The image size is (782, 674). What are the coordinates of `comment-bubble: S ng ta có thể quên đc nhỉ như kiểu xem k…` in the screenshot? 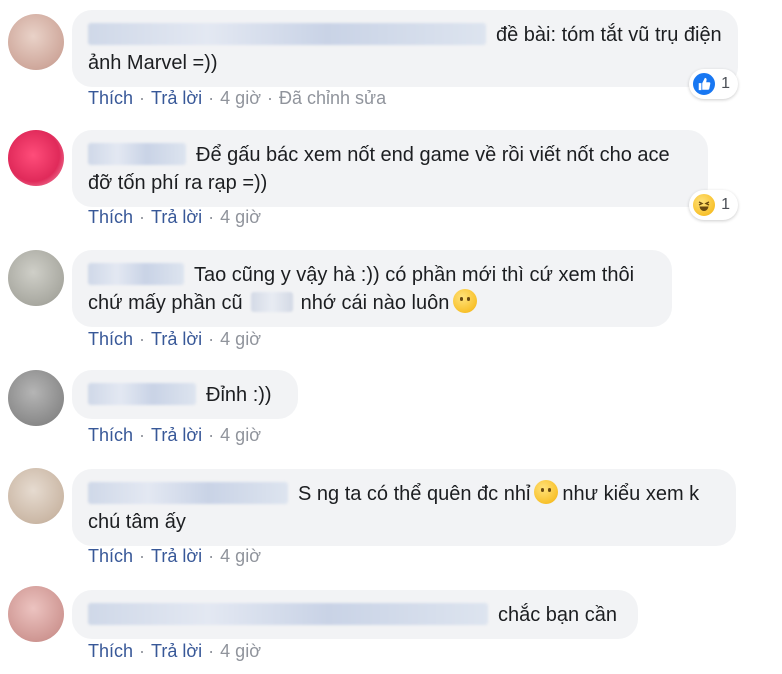 It's located at (404, 507).